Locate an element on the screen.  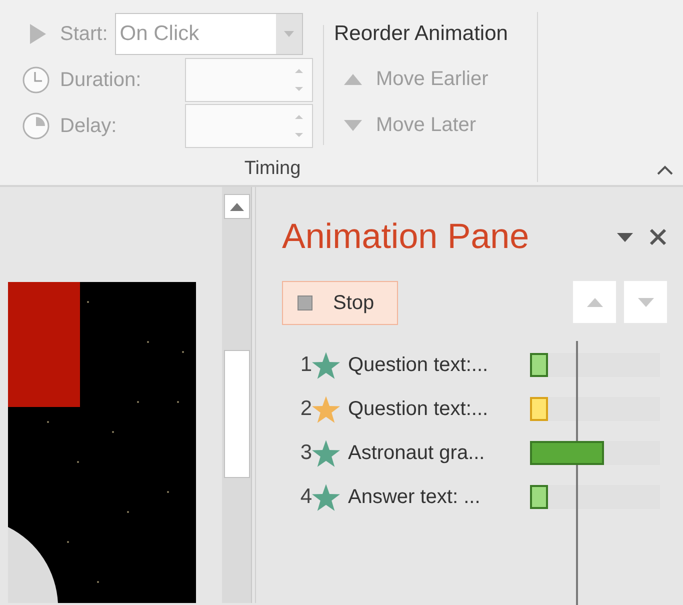
play-icon is located at coordinates (38, 34).